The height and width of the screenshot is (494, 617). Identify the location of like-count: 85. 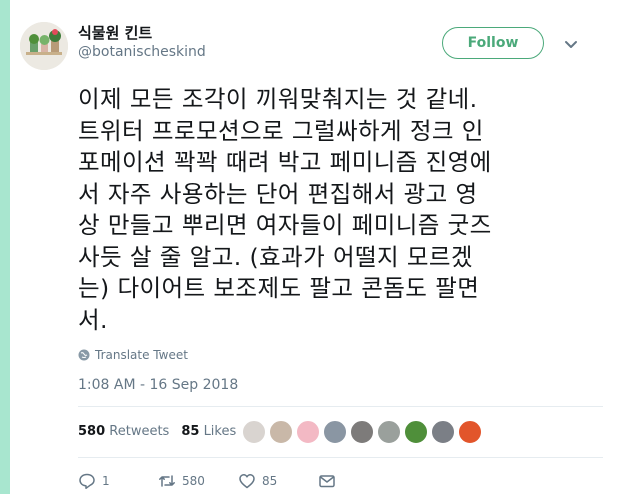
(270, 481).